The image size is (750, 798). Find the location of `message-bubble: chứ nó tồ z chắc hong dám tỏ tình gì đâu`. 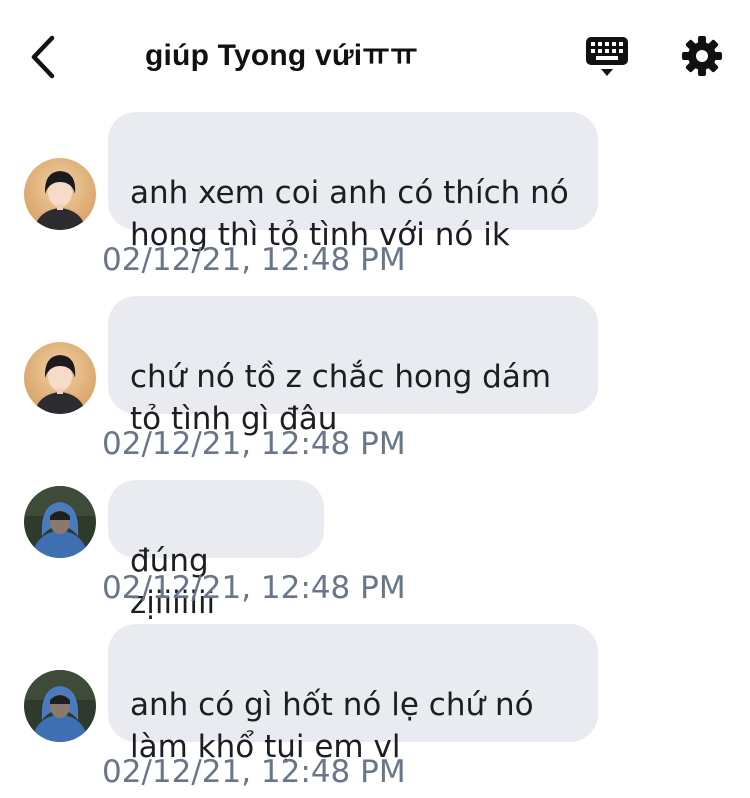

message-bubble: chứ nó tồ z chắc hong dám tỏ tình gì đâu is located at coordinates (353, 366).